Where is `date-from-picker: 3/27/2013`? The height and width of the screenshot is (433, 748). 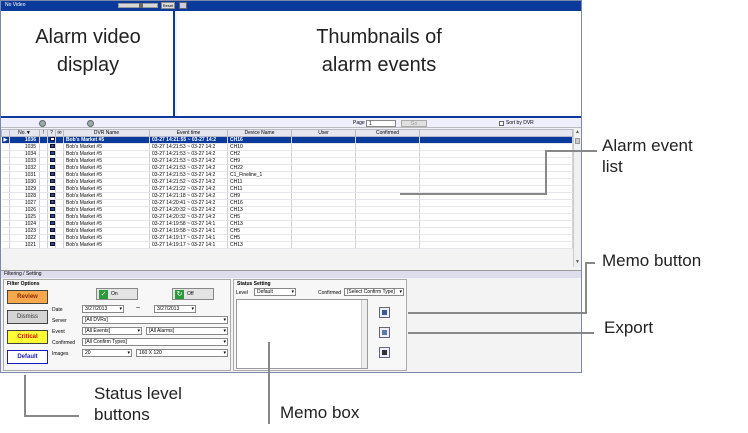
date-from-picker: 3/27/2013 is located at coordinates (103, 309).